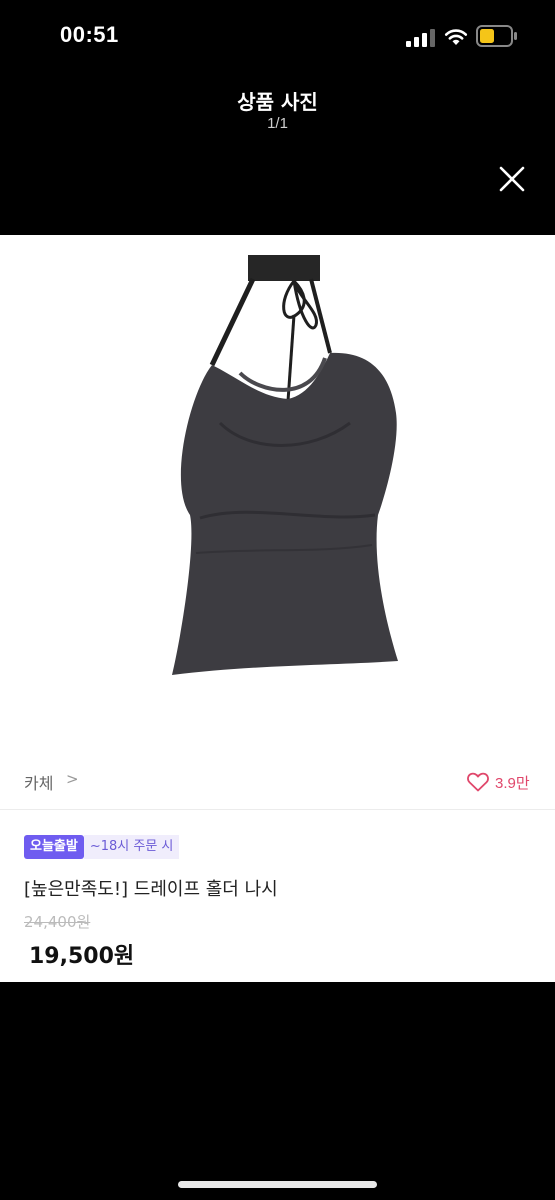  I want to click on sale-price: 19,500원, so click(82, 956).